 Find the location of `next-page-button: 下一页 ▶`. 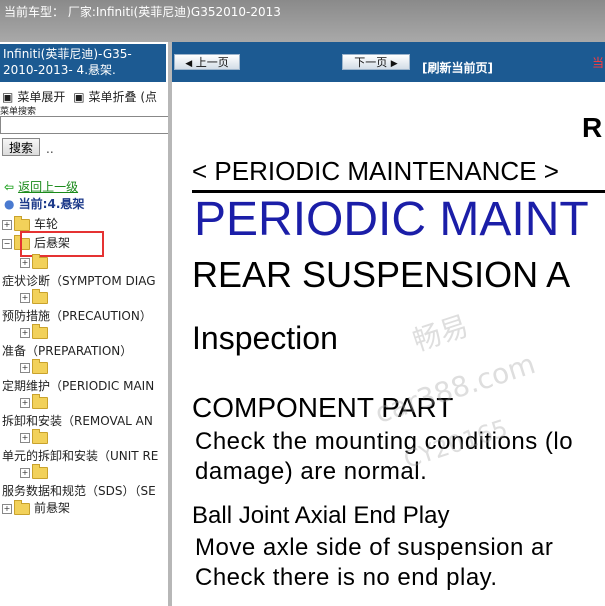

next-page-button: 下一页 ▶ is located at coordinates (376, 62).